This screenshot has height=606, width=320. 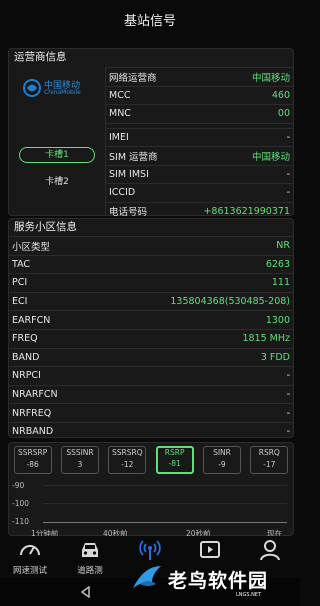 What do you see at coordinates (127, 452) in the screenshot?
I see `metric-name: SSRSRQ` at bounding box center [127, 452].